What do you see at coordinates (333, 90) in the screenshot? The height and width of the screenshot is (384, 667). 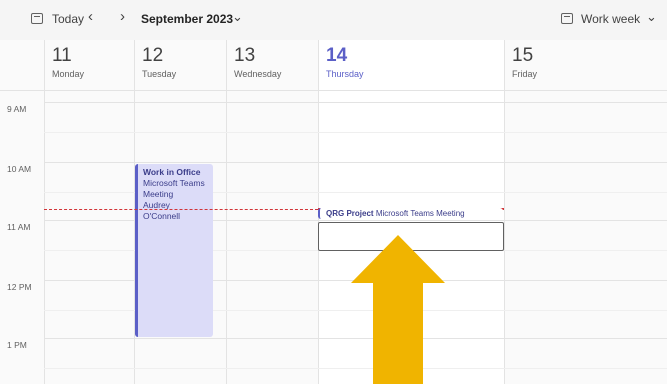 I see `header-divider` at bounding box center [333, 90].